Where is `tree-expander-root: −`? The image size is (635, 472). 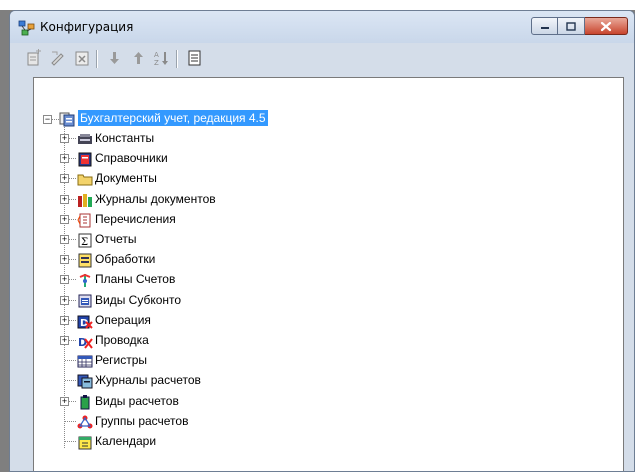
tree-expander-root: − is located at coordinates (47, 119).